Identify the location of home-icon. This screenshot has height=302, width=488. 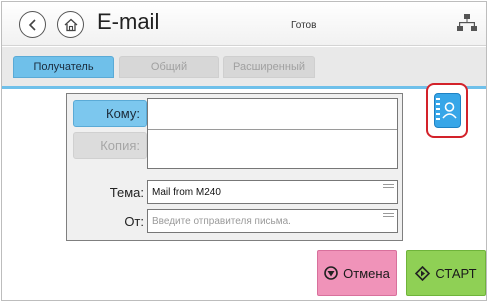
(70, 24).